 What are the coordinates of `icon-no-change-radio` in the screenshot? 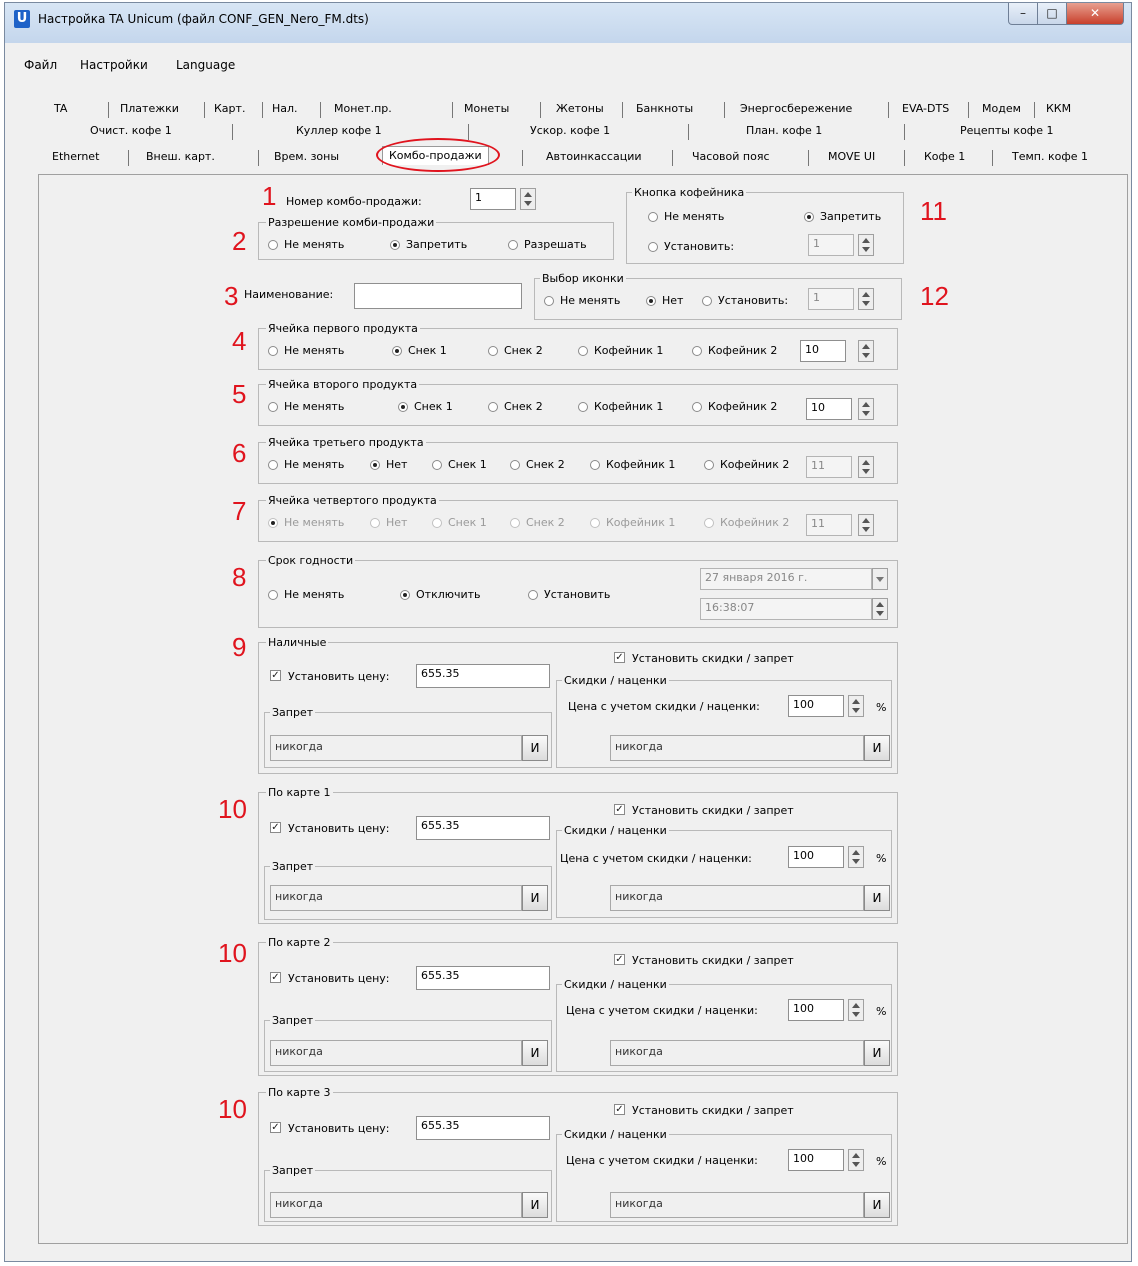 It's located at (549, 301).